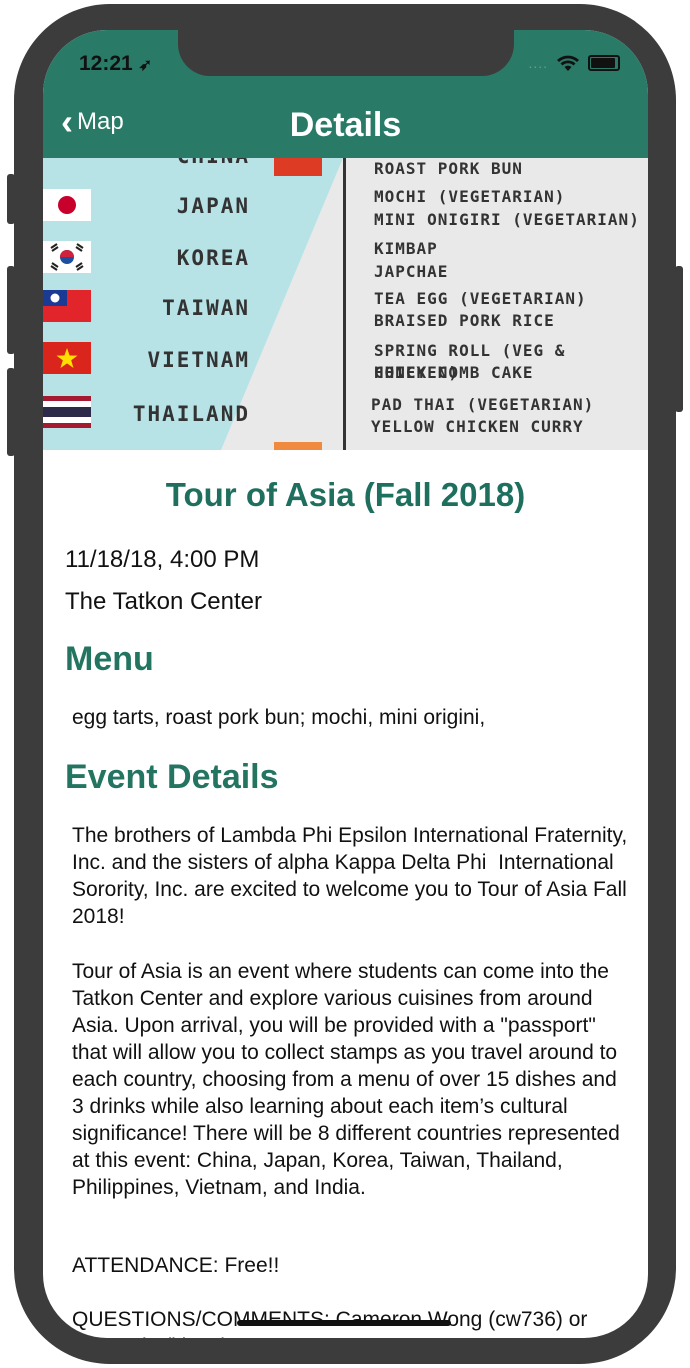 The height and width of the screenshot is (1368, 690). I want to click on volume-up-button, so click(11, 310).